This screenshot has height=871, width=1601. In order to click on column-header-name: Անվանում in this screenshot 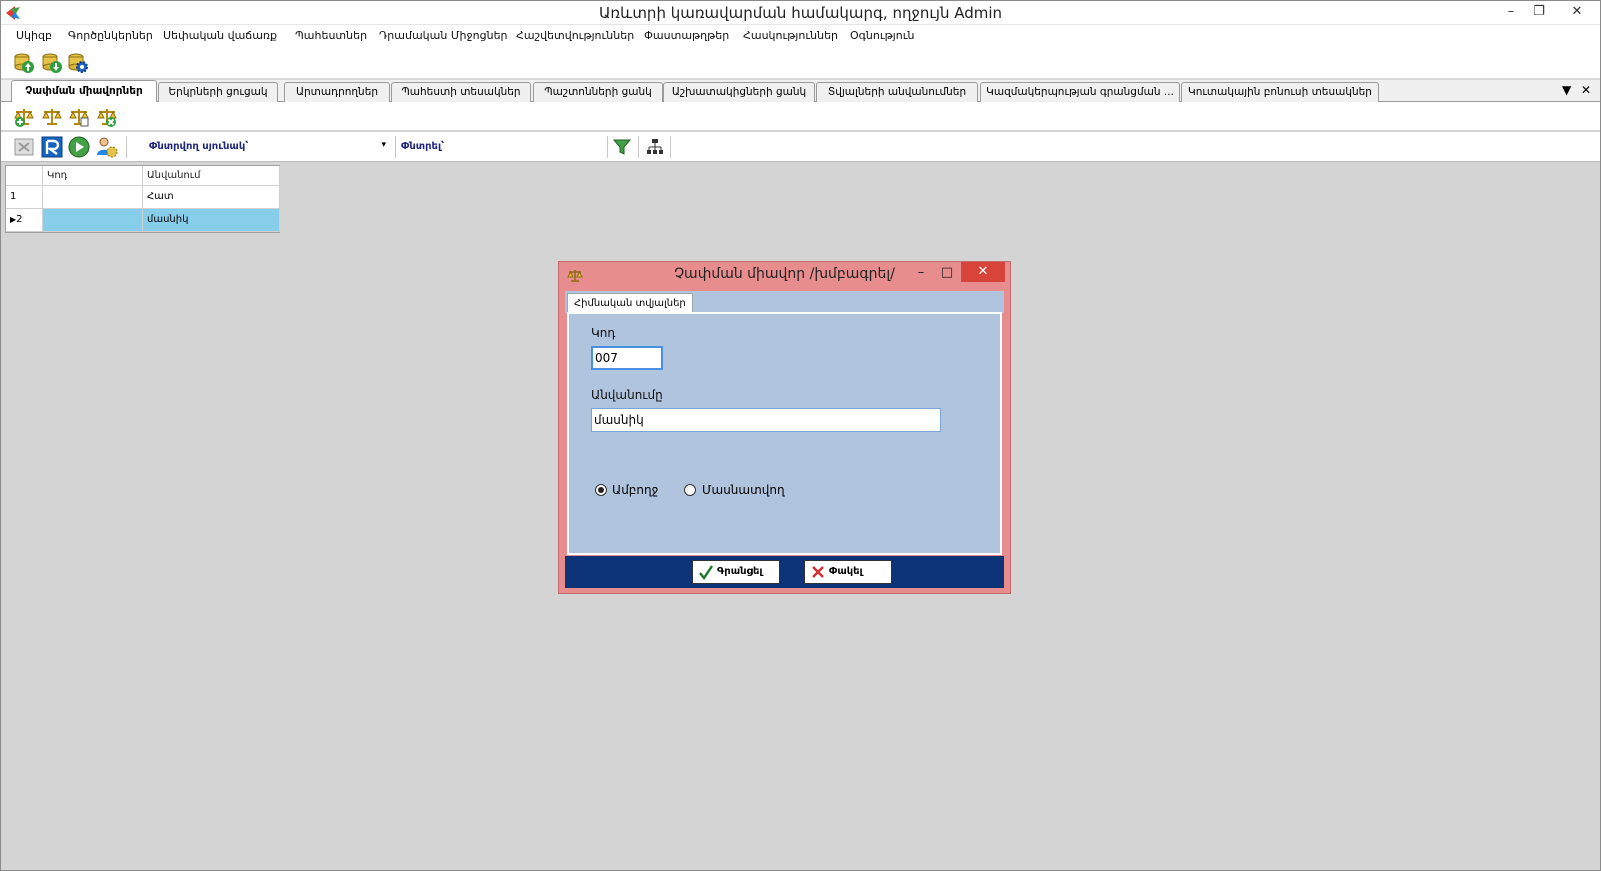, I will do `click(211, 176)`.